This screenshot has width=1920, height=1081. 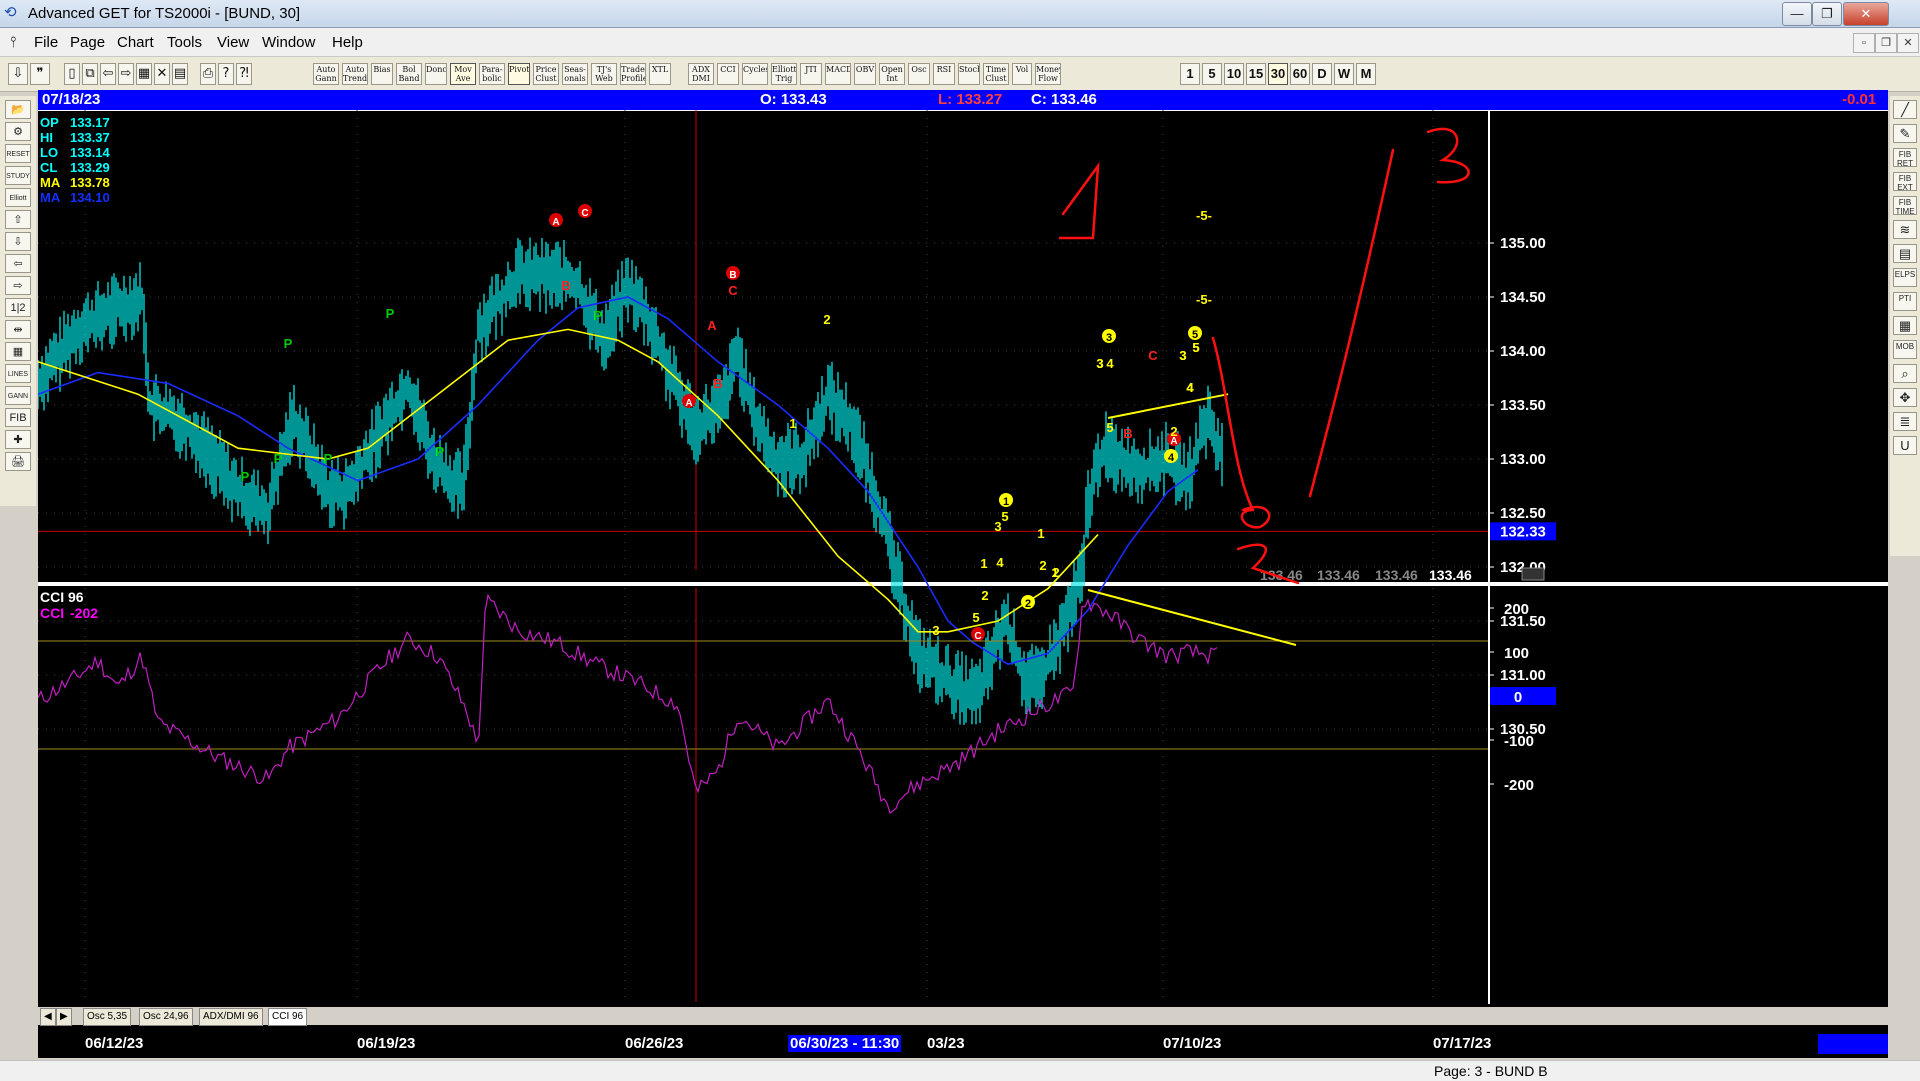 I want to click on study-button-cci: CCI, so click(x=728, y=74).